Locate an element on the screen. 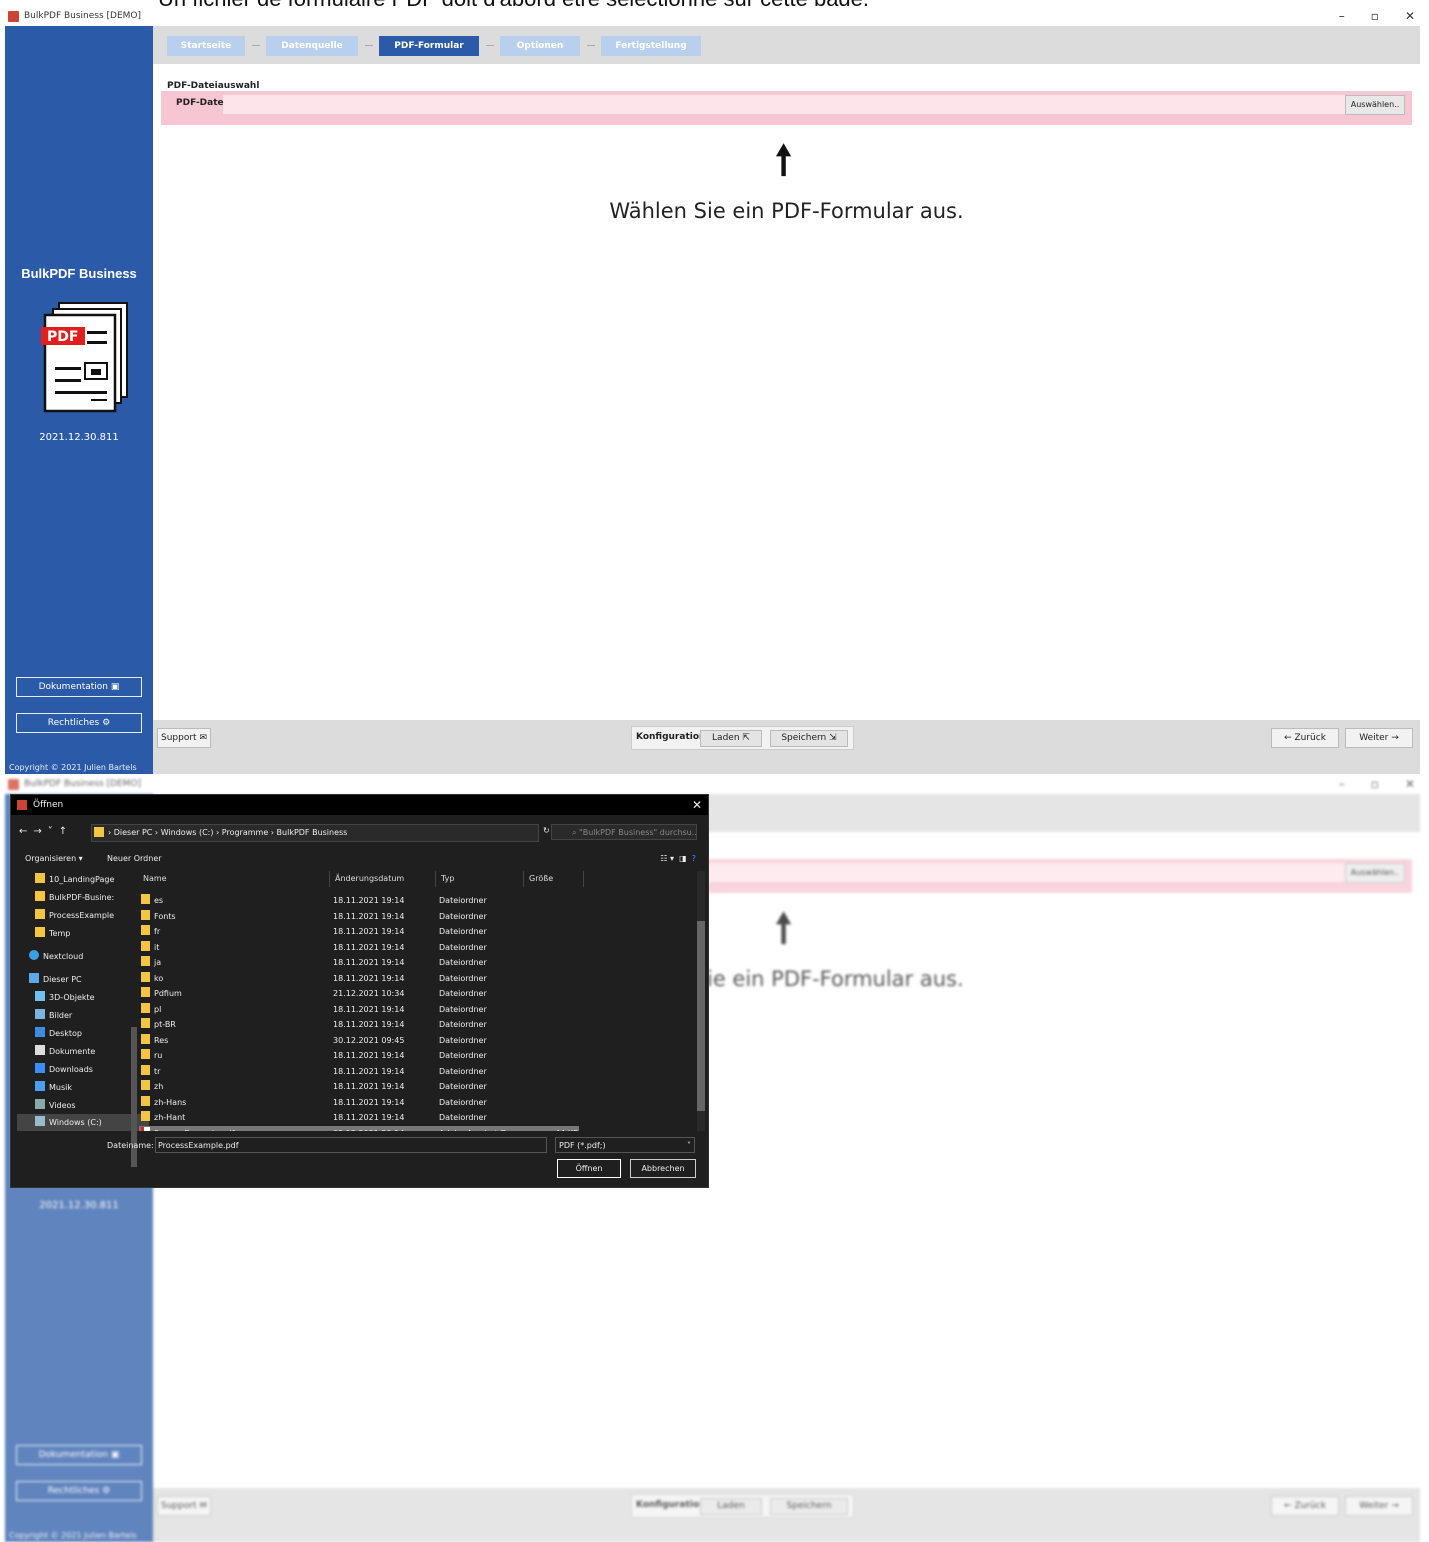 The height and width of the screenshot is (1542, 1429). file-row: zh-Hant 18.11.2021 19:14 Dateiordner is located at coordinates (359, 1117).